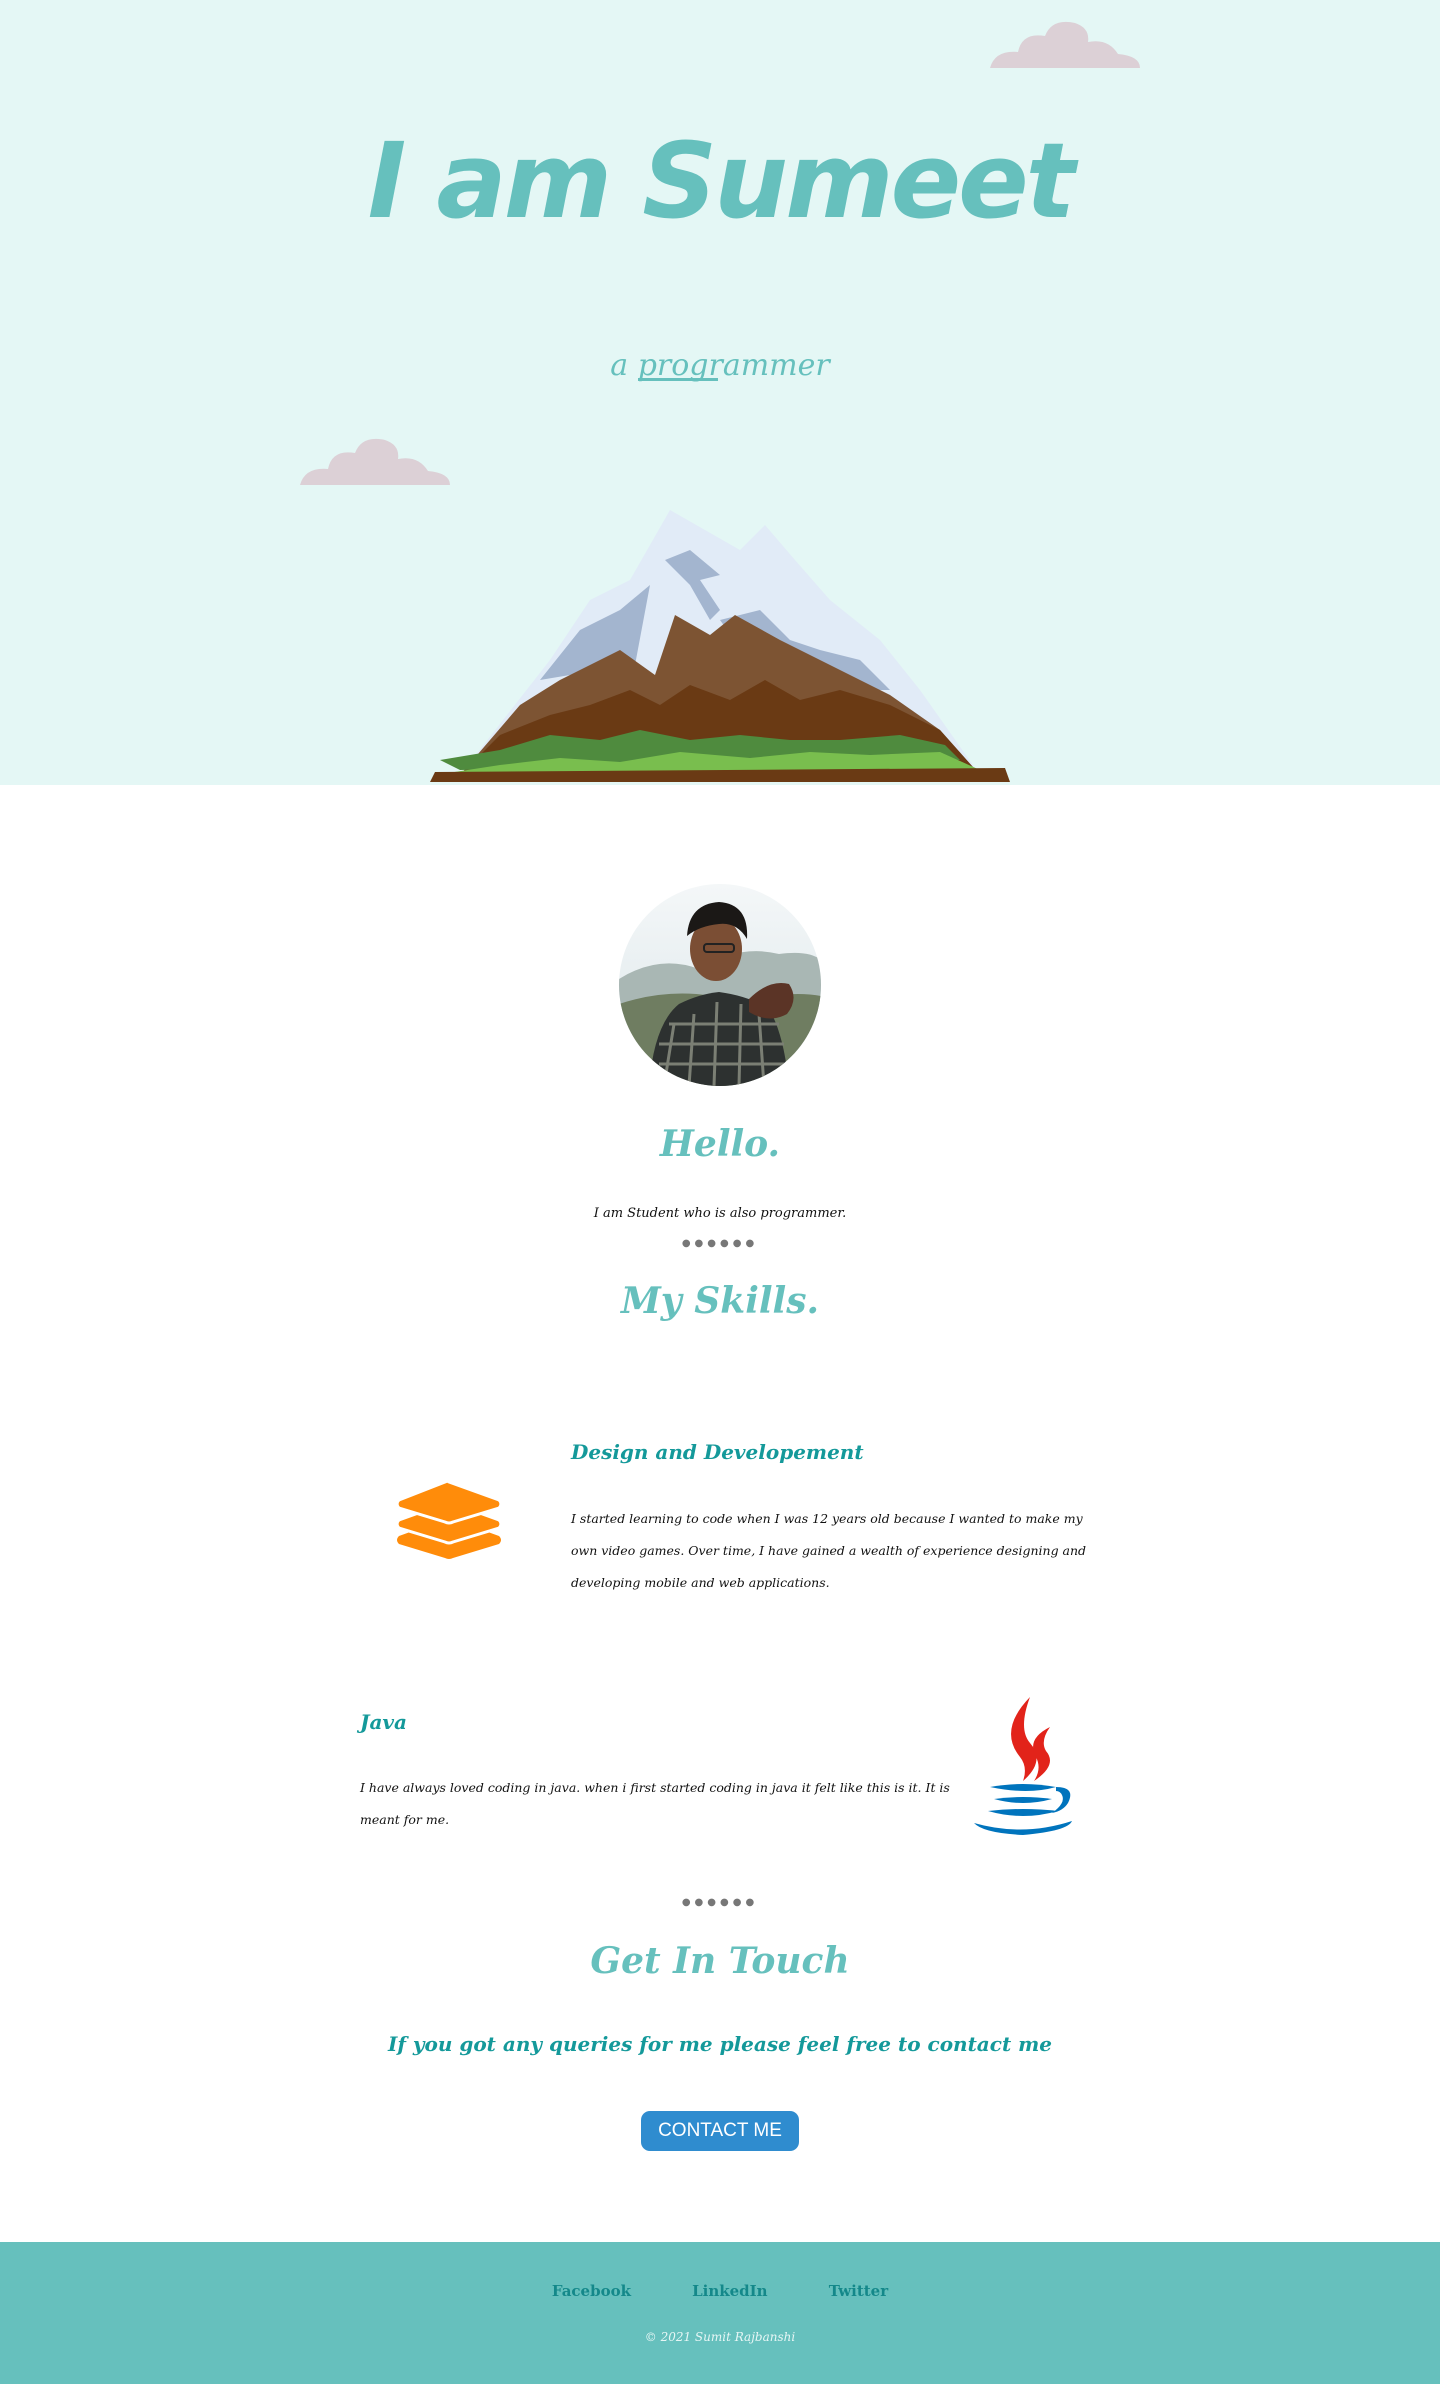 The height and width of the screenshot is (2384, 1440). I want to click on footer-link-facebook: Facebook, so click(591, 2291).